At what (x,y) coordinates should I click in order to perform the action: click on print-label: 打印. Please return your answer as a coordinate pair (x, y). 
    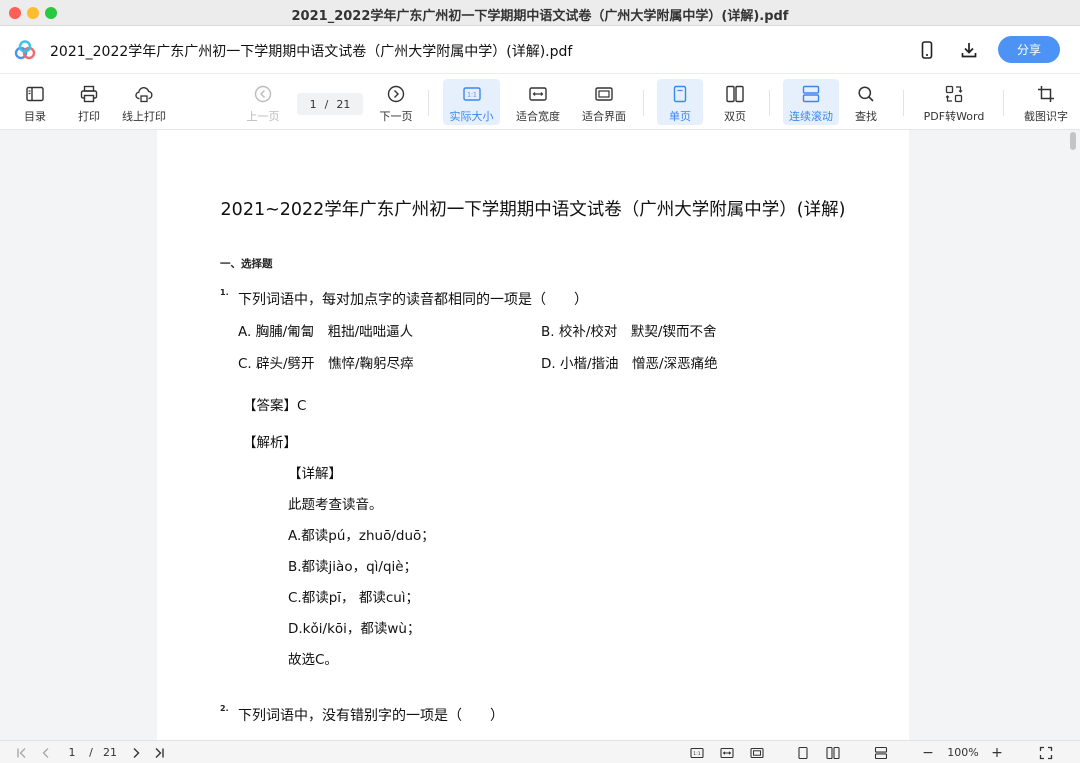
    Looking at the image, I should click on (89, 116).